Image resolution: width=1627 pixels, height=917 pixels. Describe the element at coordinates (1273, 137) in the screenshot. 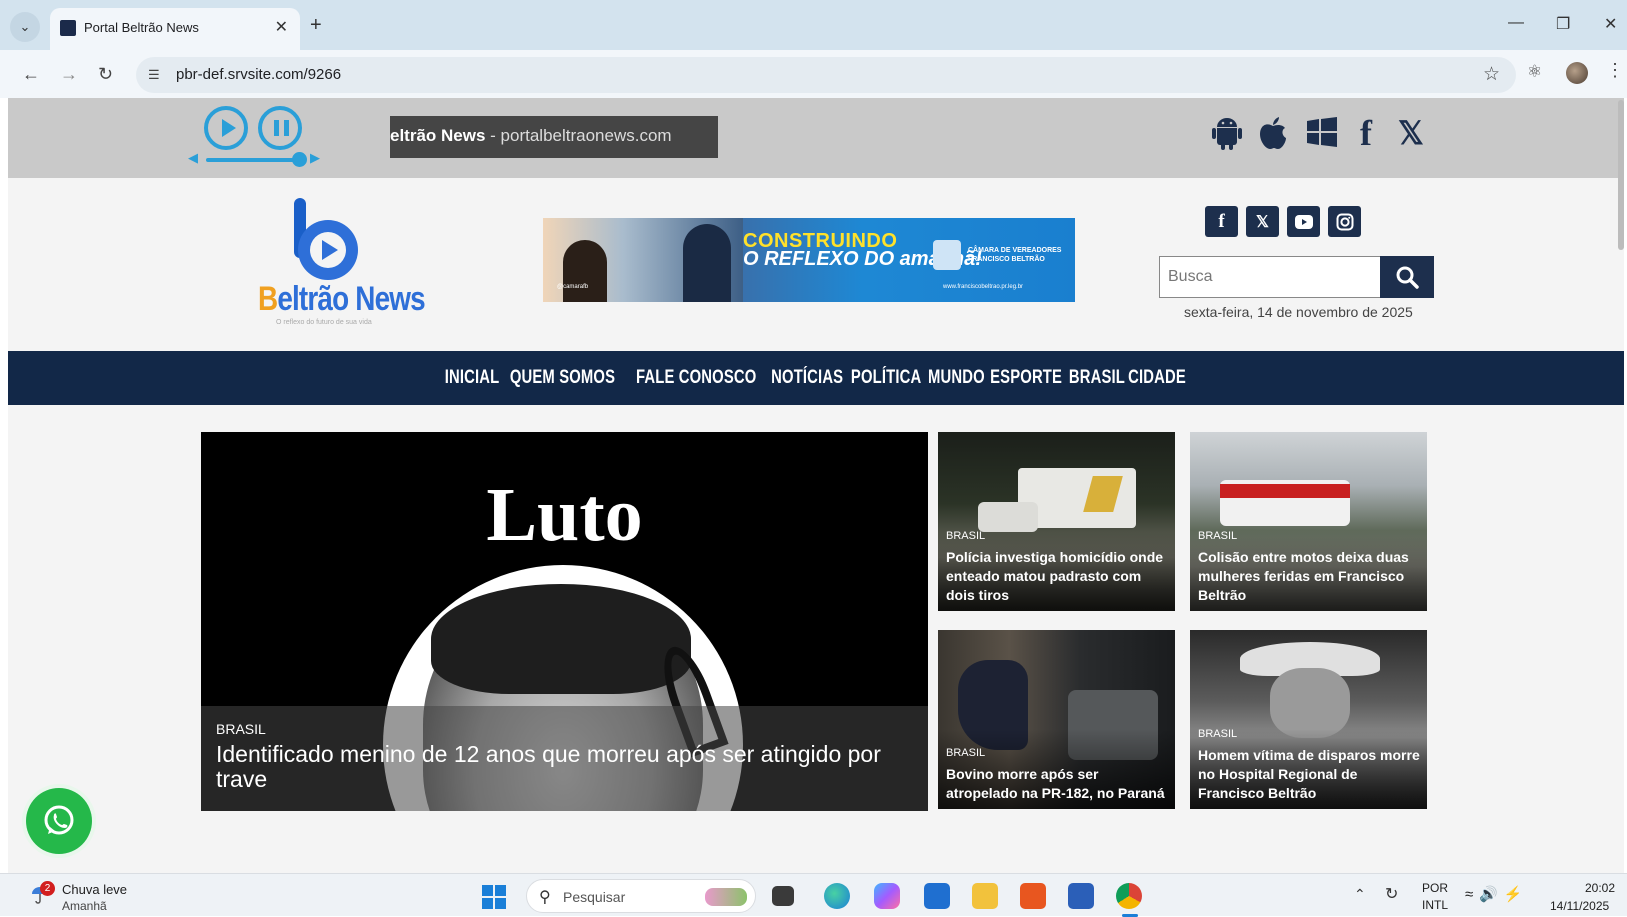

I see `apple-icon` at that location.